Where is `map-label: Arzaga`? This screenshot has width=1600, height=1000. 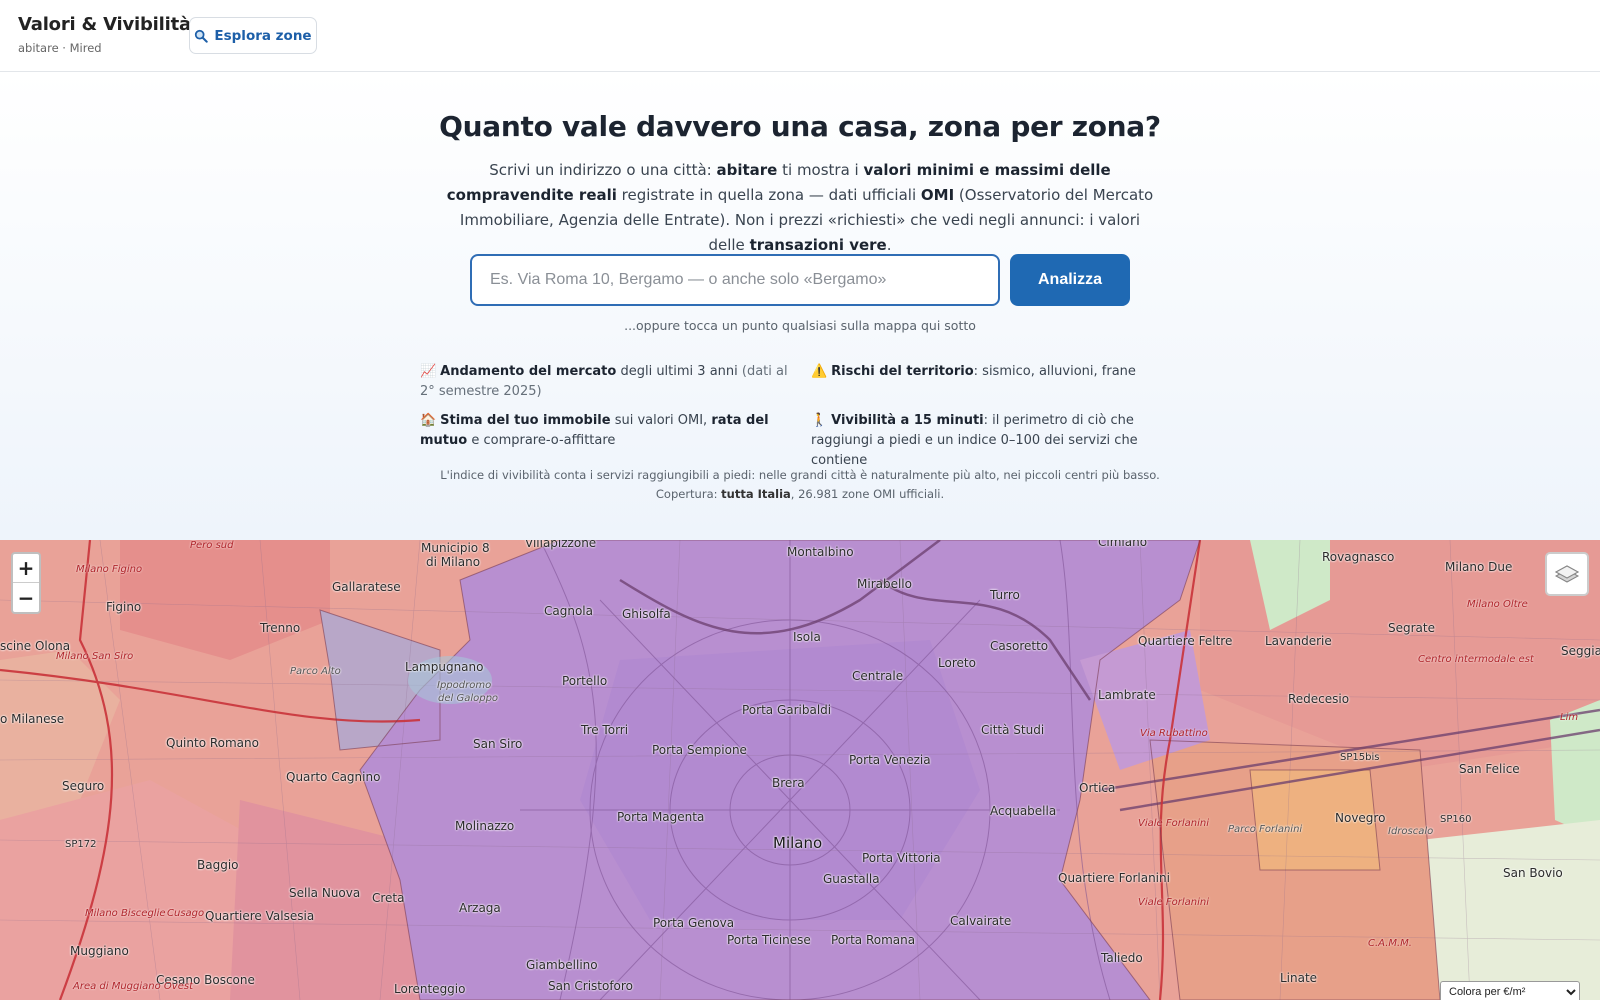 map-label: Arzaga is located at coordinates (480, 908).